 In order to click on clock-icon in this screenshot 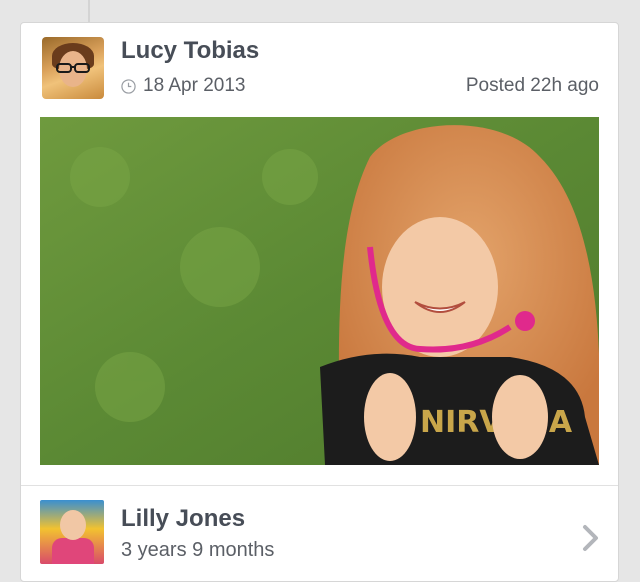, I will do `click(128, 86)`.